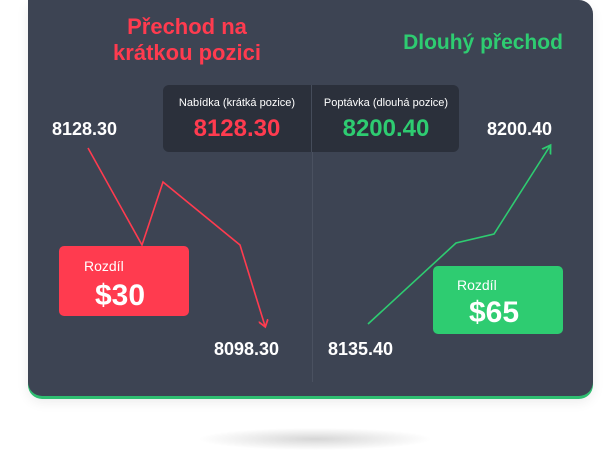 This screenshot has height=462, width=614. What do you see at coordinates (494, 312) in the screenshot?
I see `long-difference-value: $65` at bounding box center [494, 312].